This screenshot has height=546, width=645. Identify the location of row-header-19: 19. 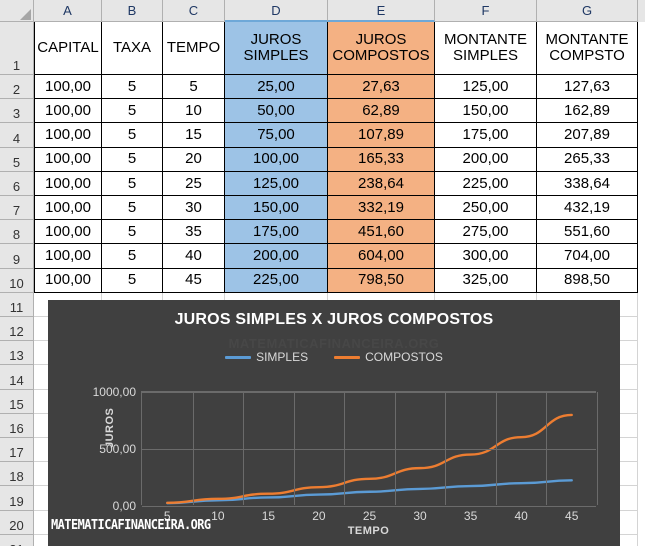
(17, 498).